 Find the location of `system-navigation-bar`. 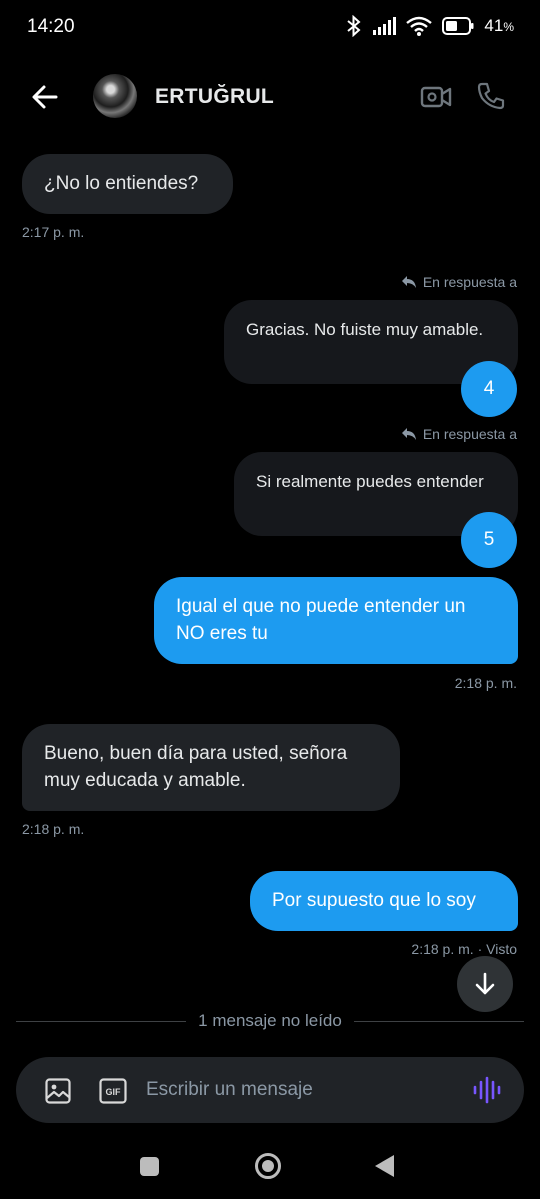

system-navigation-bar is located at coordinates (270, 1169).